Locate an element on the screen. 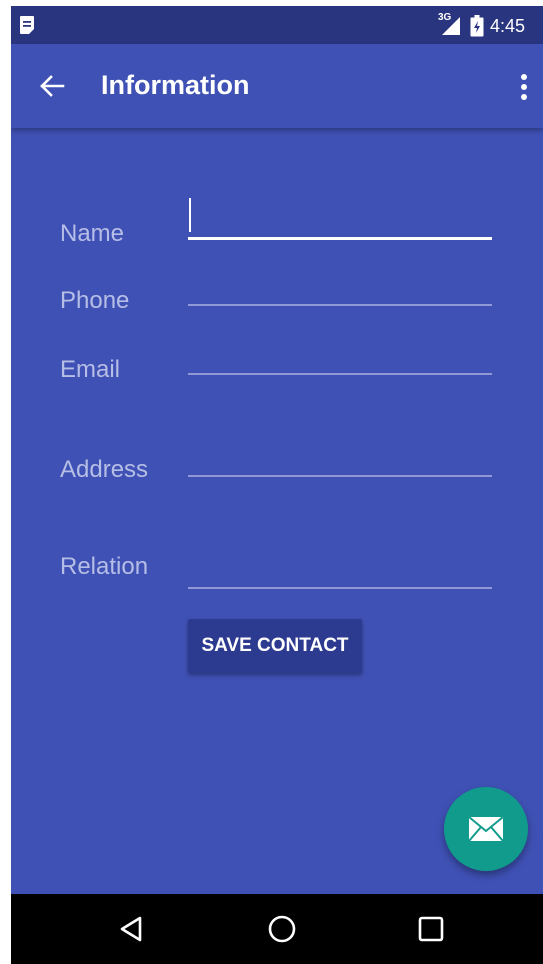 The height and width of the screenshot is (964, 543). nav-home-icon is located at coordinates (282, 929).